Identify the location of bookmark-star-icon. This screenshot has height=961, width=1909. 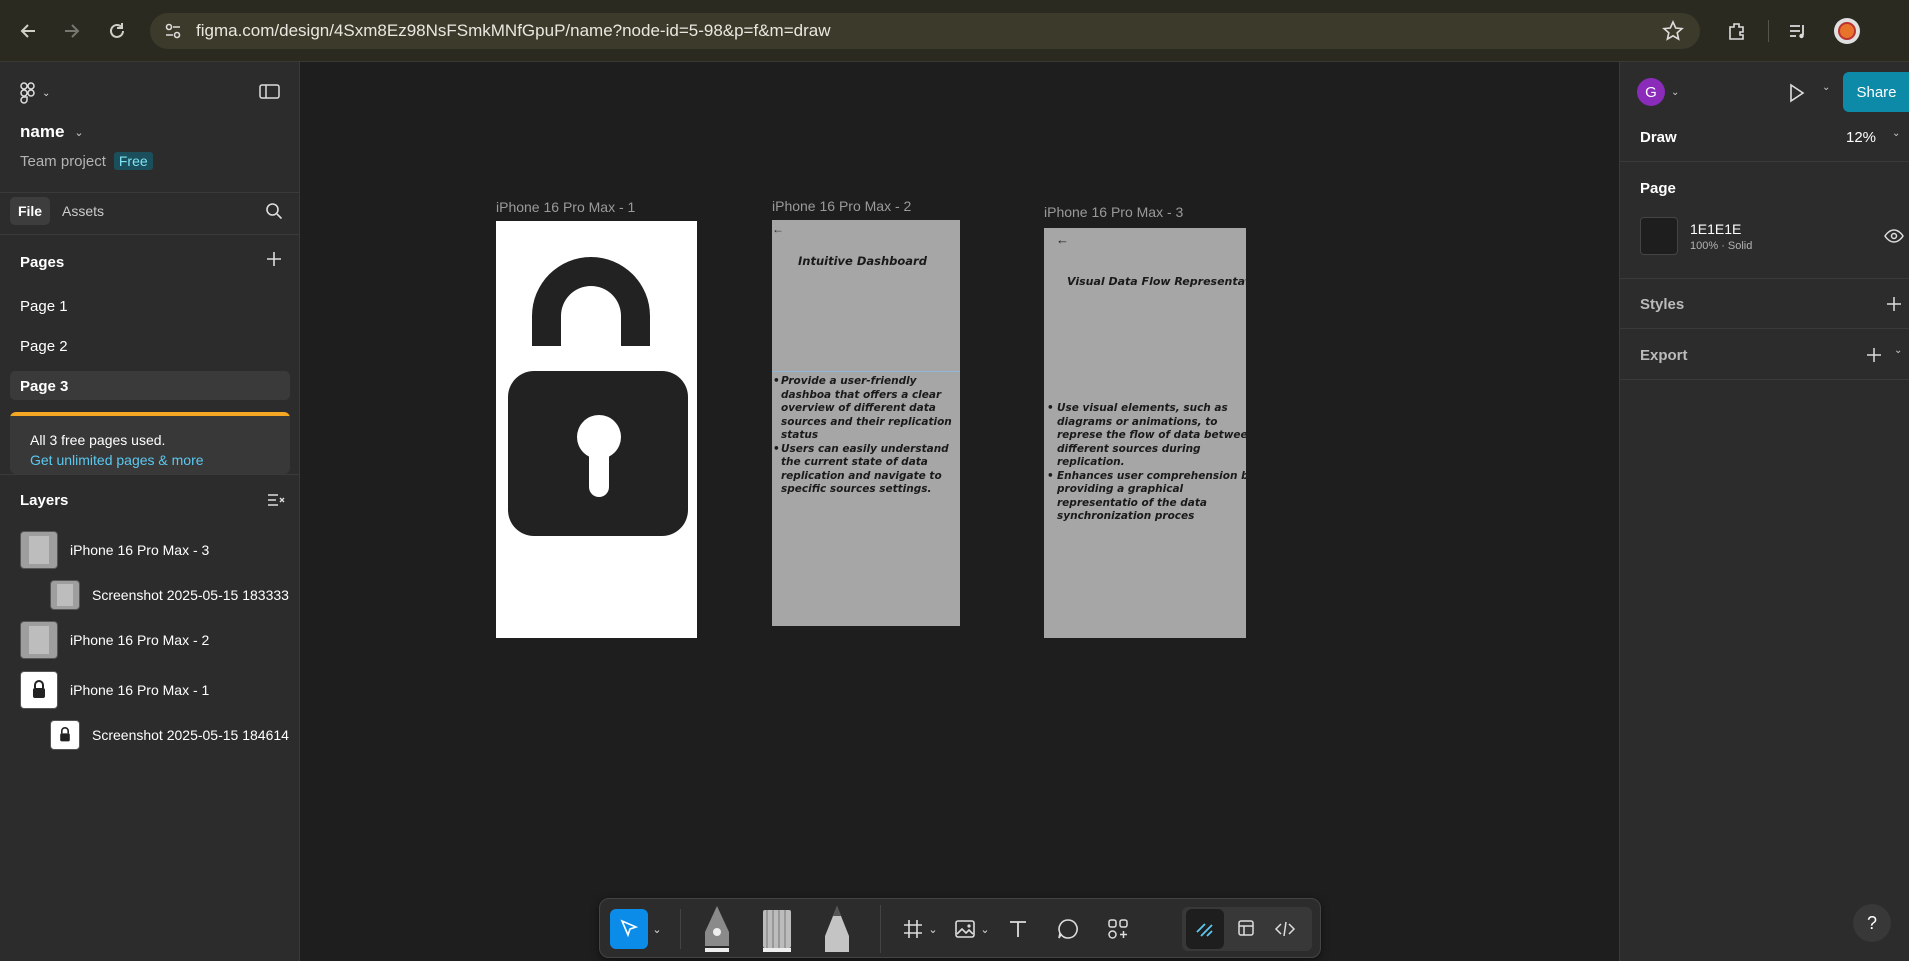
(1673, 33).